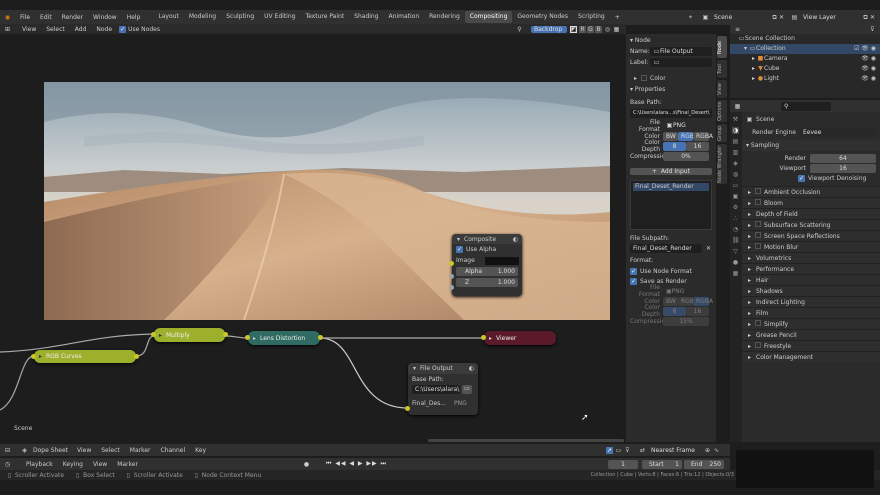 Image resolution: width=880 pixels, height=495 pixels. What do you see at coordinates (811, 301) in the screenshot?
I see `panel-indirect-lighting: ▸ Indirect Lighting` at bounding box center [811, 301].